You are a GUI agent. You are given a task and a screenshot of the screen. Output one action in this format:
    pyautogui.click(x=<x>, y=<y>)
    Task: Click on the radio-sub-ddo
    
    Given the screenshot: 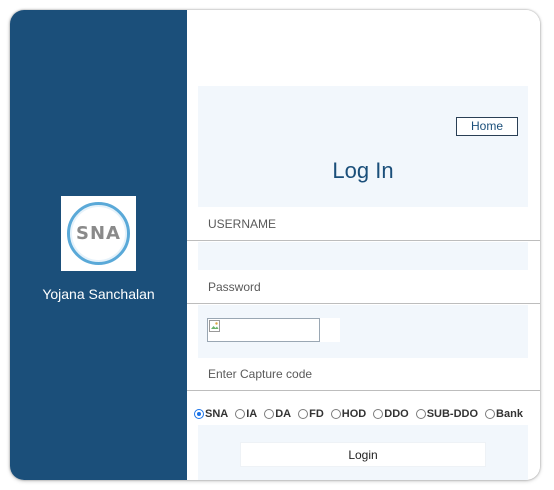 What is the action you would take?
    pyautogui.click(x=420, y=414)
    